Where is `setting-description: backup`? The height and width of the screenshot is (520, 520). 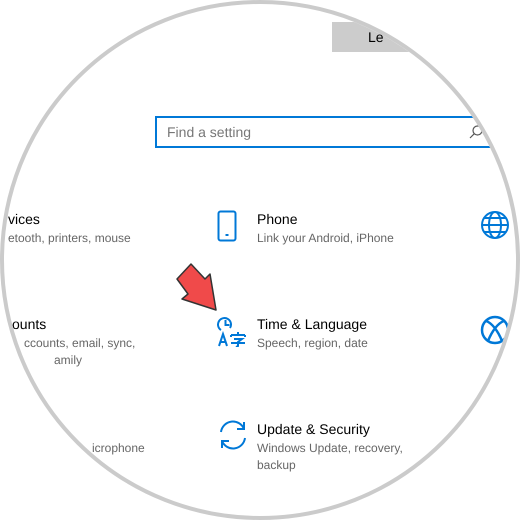
setting-description: backup is located at coordinates (277, 465).